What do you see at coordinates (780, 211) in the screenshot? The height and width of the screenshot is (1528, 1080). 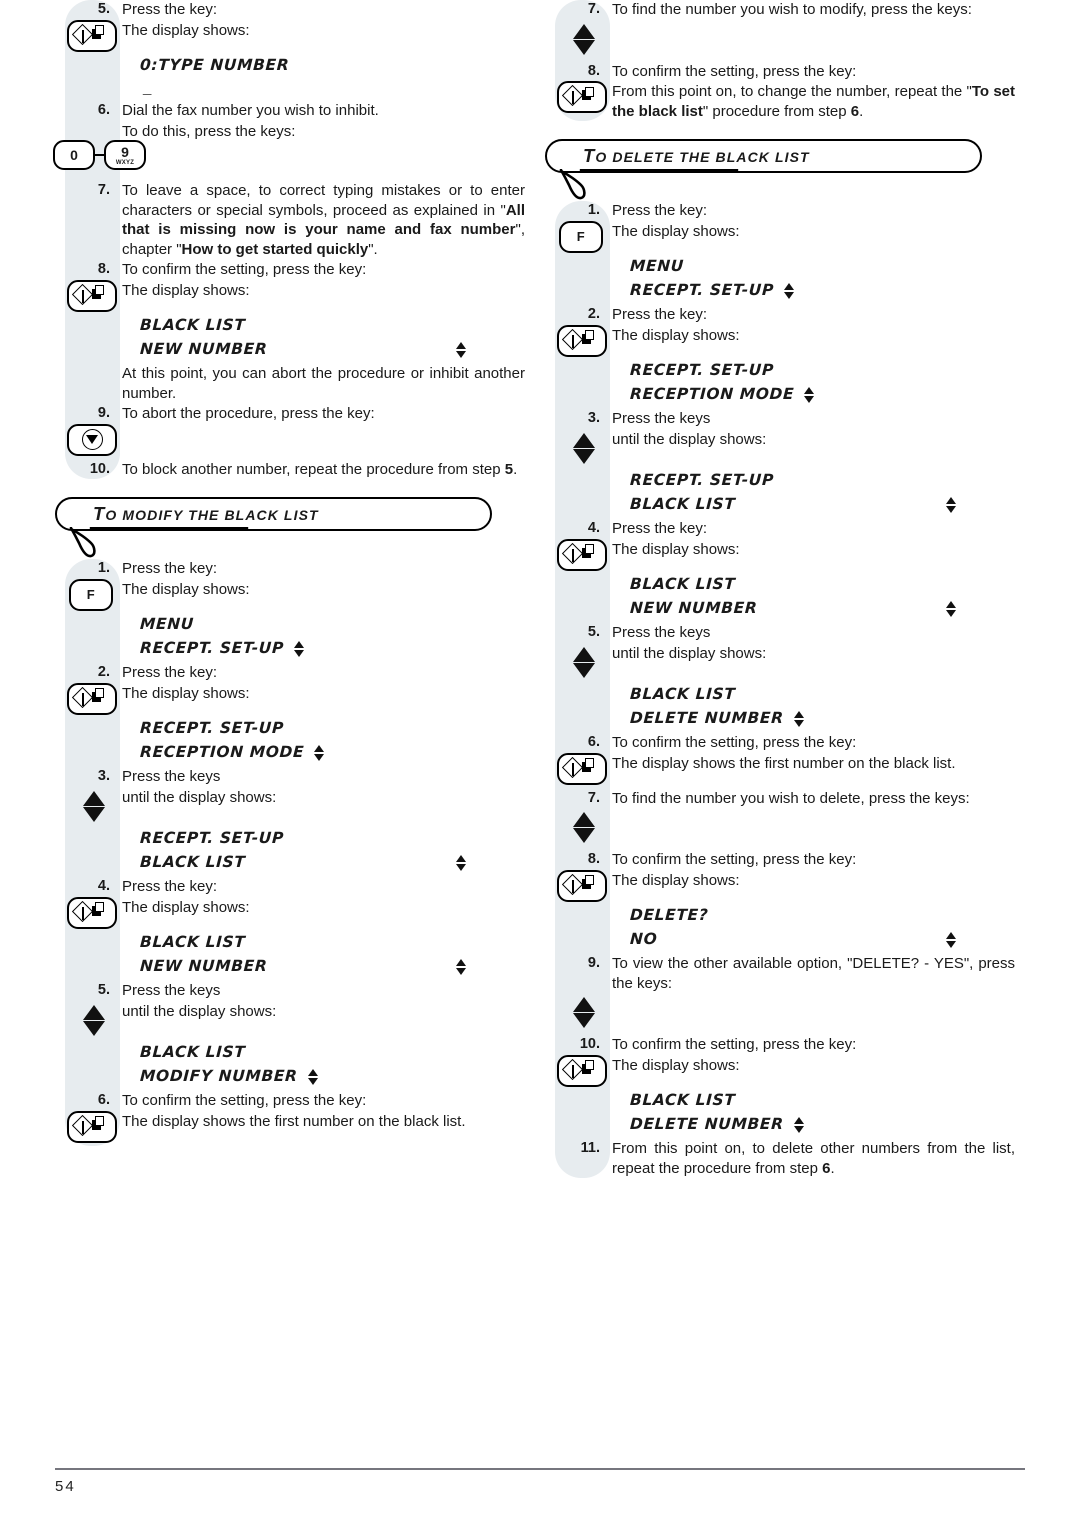 I see `instruction-row: 1. Press the key:` at bounding box center [780, 211].